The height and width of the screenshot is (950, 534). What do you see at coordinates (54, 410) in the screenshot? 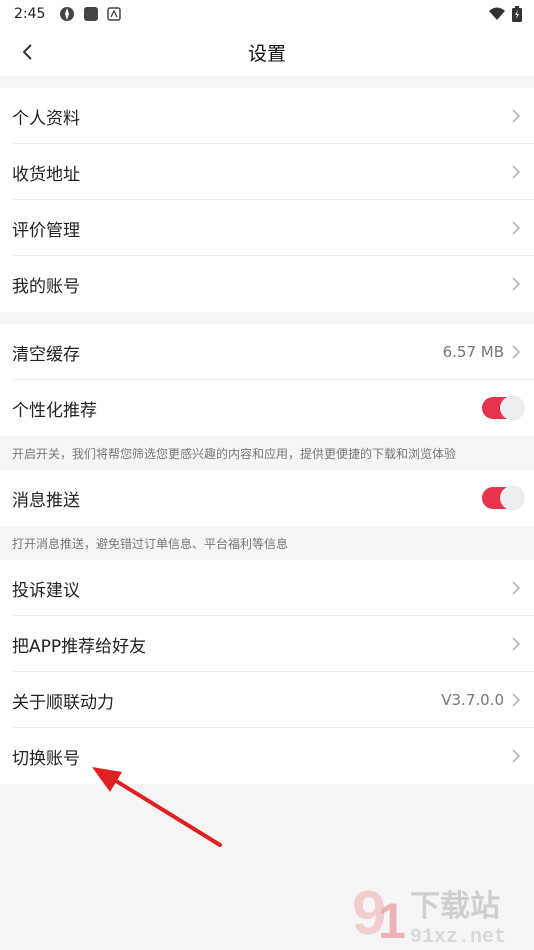
I see `row-label: 个性化推荐` at bounding box center [54, 410].